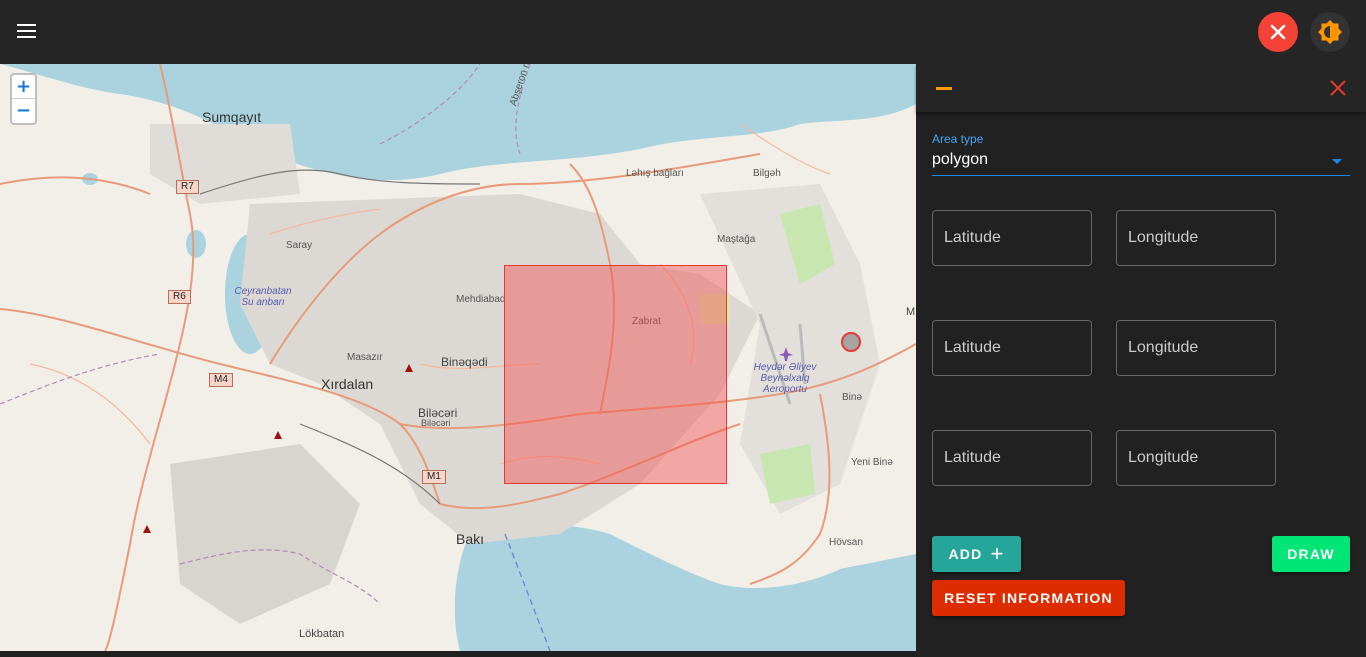  Describe the element at coordinates (872, 462) in the screenshot. I see `map-label-yeni-bina: Yeni Binə` at that location.